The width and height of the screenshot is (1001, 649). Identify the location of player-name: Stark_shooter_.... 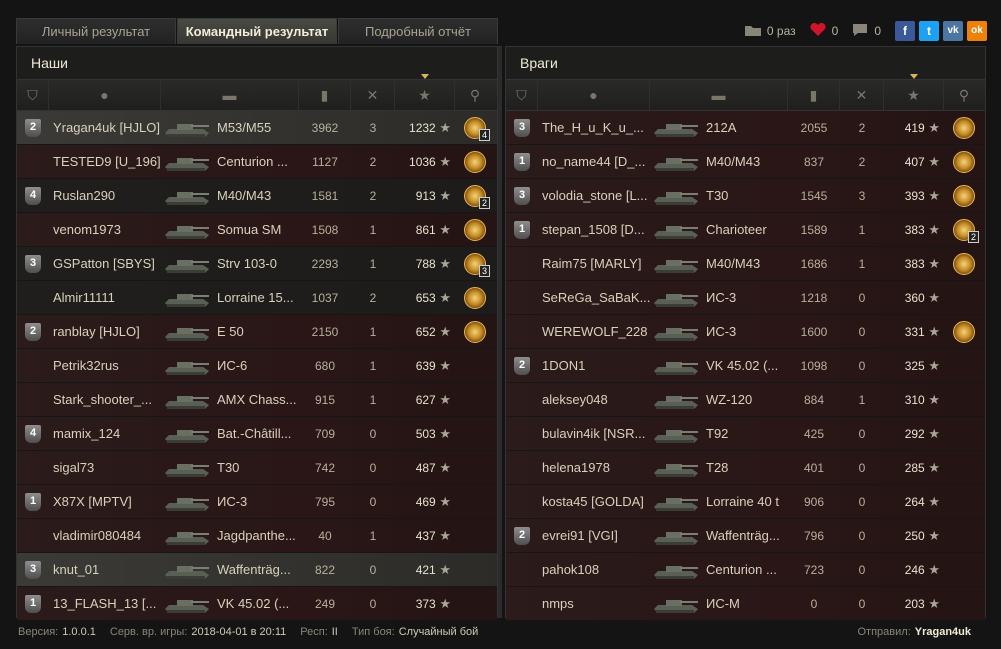
(105, 399).